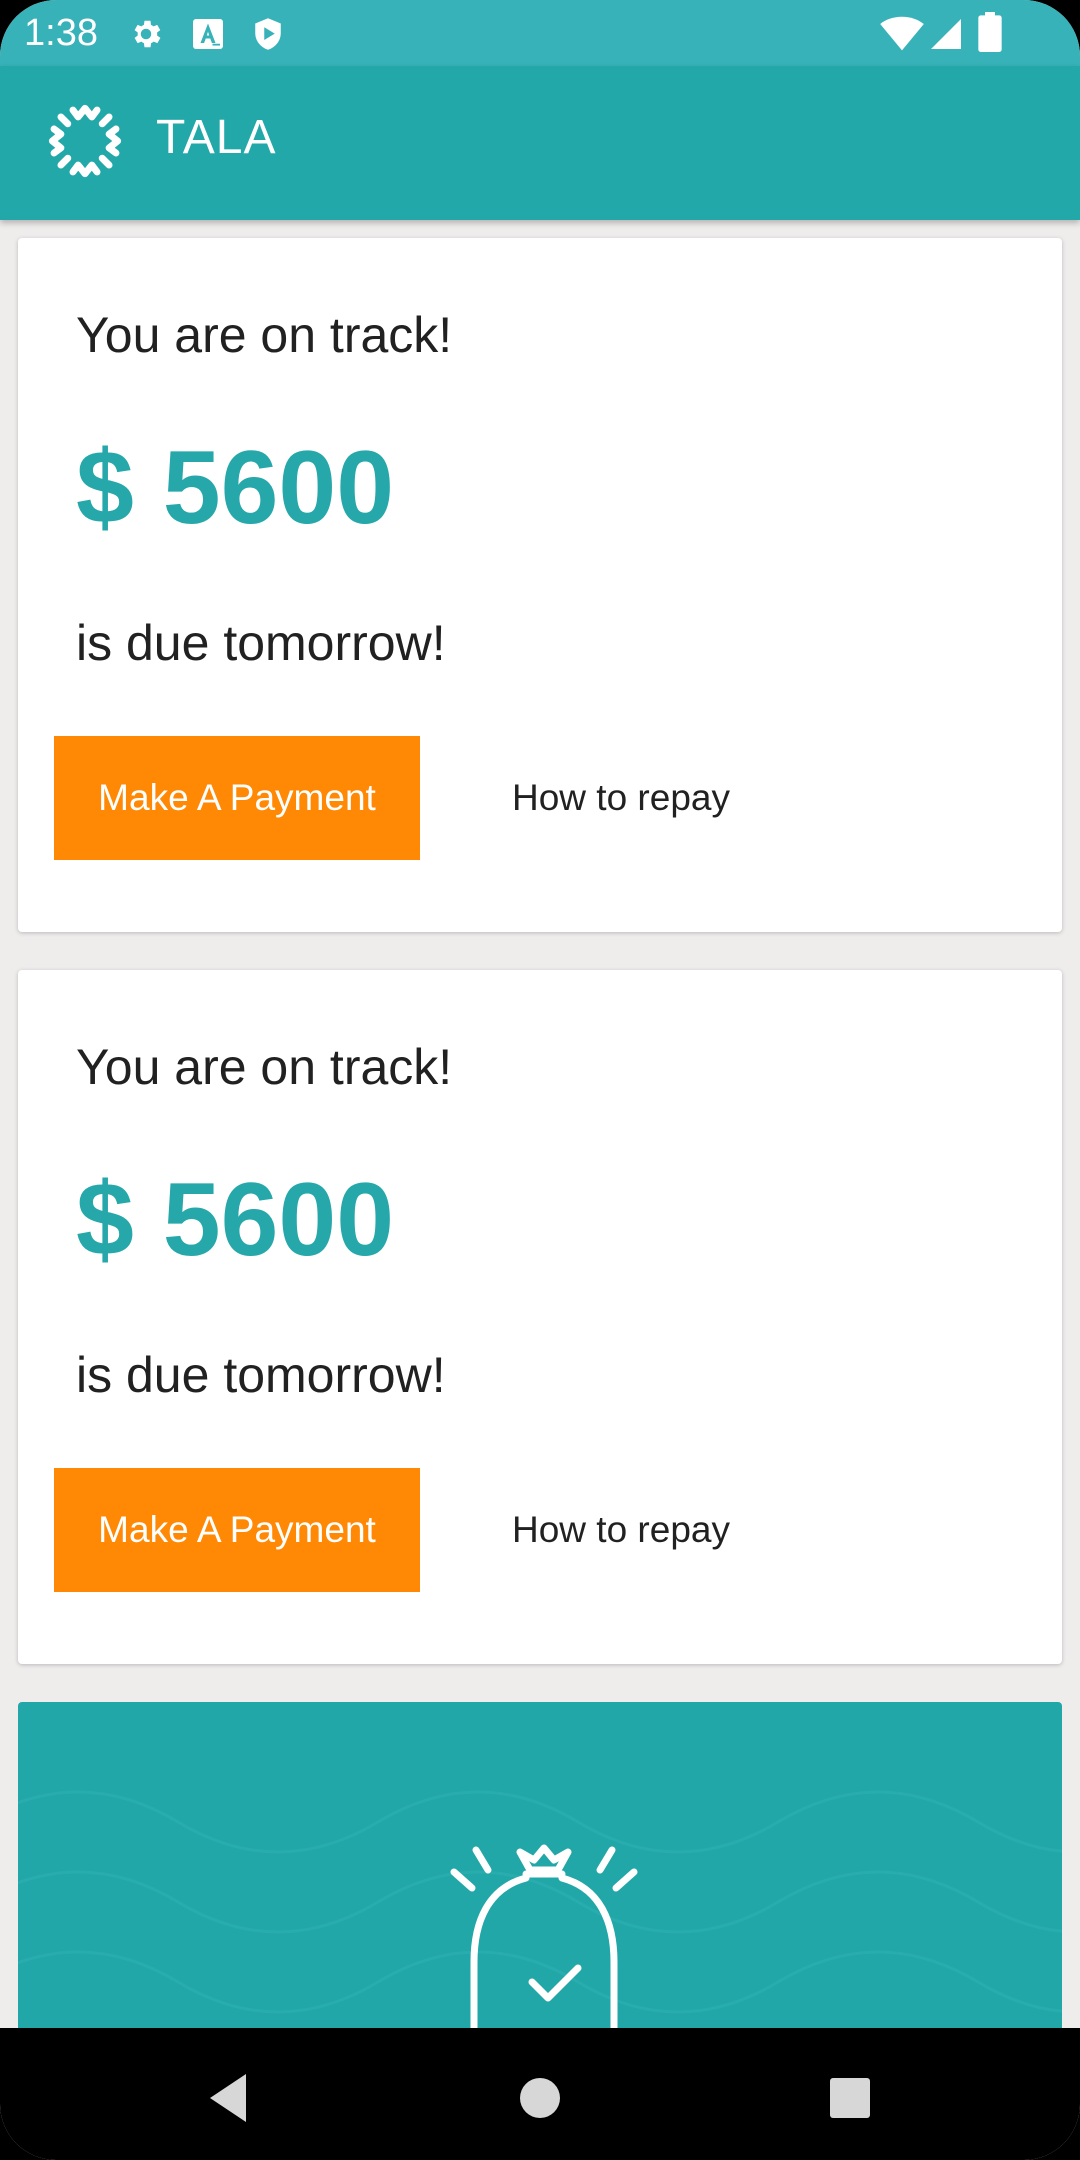 The width and height of the screenshot is (1080, 2160). I want to click on gear-icon, so click(147, 34).